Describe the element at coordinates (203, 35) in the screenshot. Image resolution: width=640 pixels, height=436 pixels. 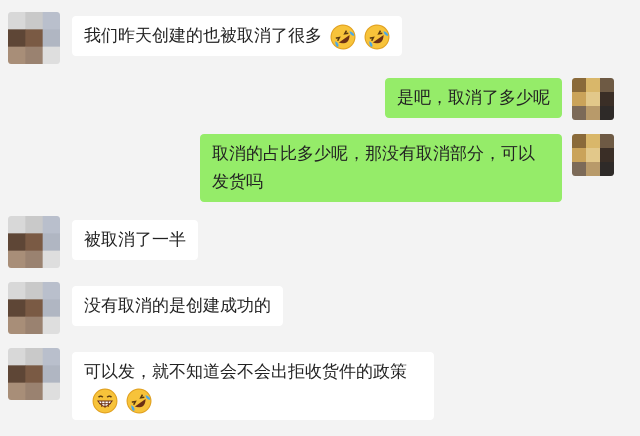
I see `message-text: 我们昨天创建的也被取消了很多` at that location.